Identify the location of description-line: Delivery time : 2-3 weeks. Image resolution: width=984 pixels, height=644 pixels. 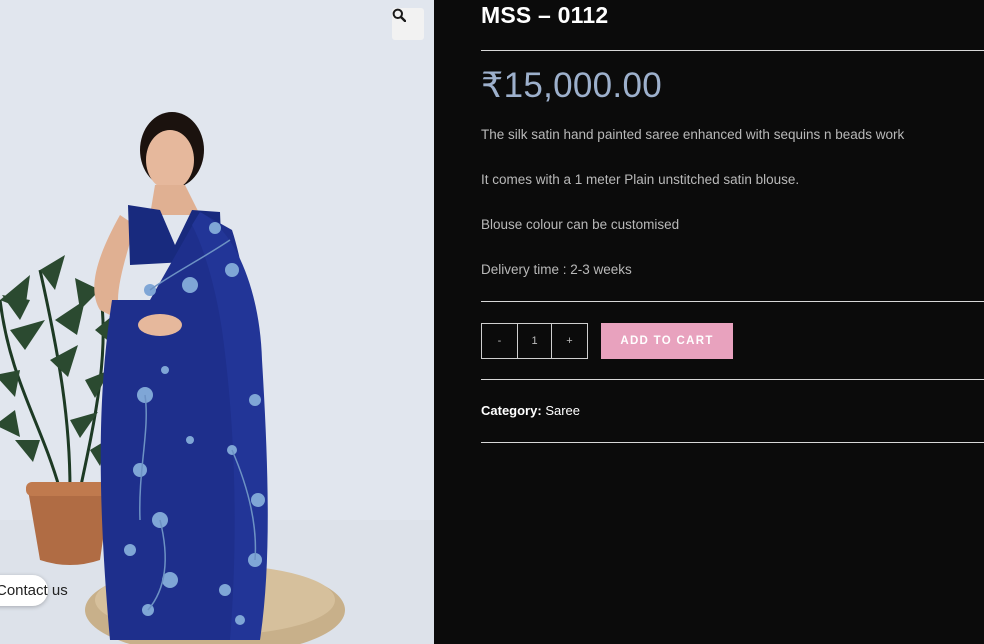
(556, 269).